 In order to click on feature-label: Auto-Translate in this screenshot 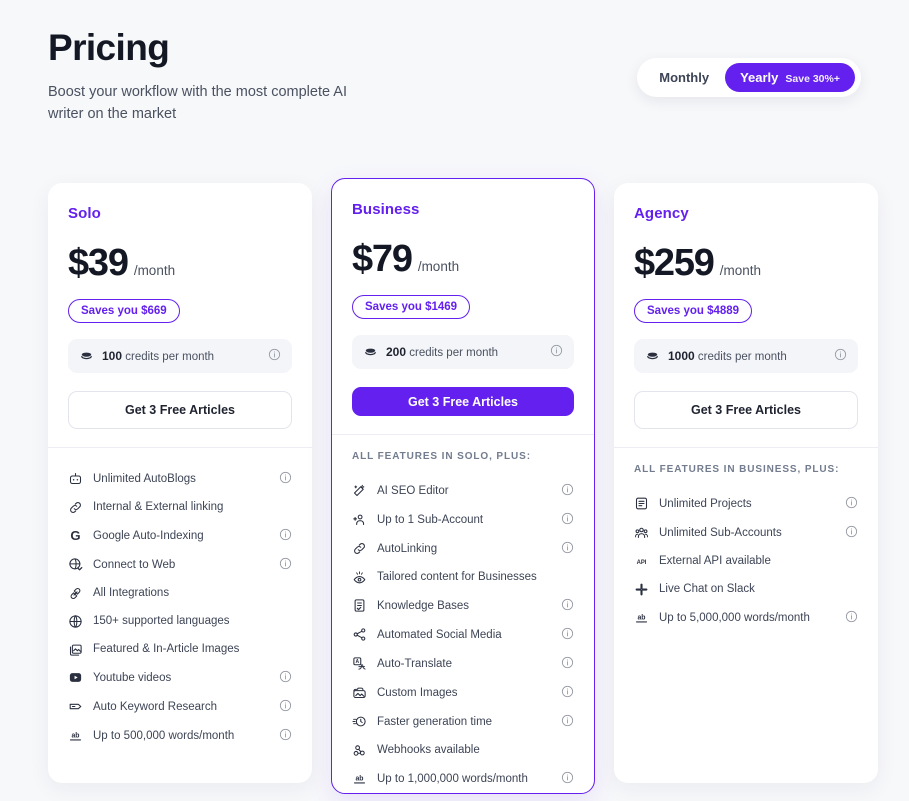, I will do `click(414, 663)`.